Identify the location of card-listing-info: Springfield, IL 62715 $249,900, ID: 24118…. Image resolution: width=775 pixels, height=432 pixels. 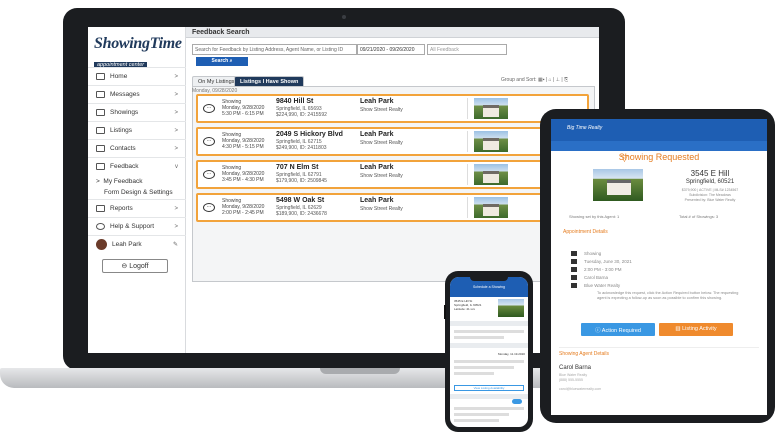
(301, 145).